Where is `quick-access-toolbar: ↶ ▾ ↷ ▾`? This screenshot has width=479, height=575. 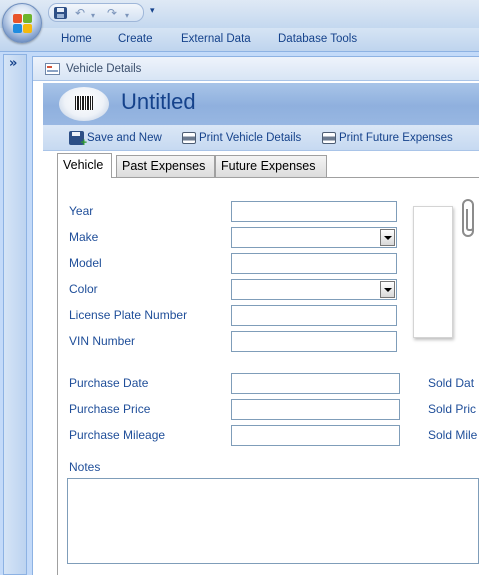 quick-access-toolbar: ↶ ▾ ↷ ▾ is located at coordinates (96, 12).